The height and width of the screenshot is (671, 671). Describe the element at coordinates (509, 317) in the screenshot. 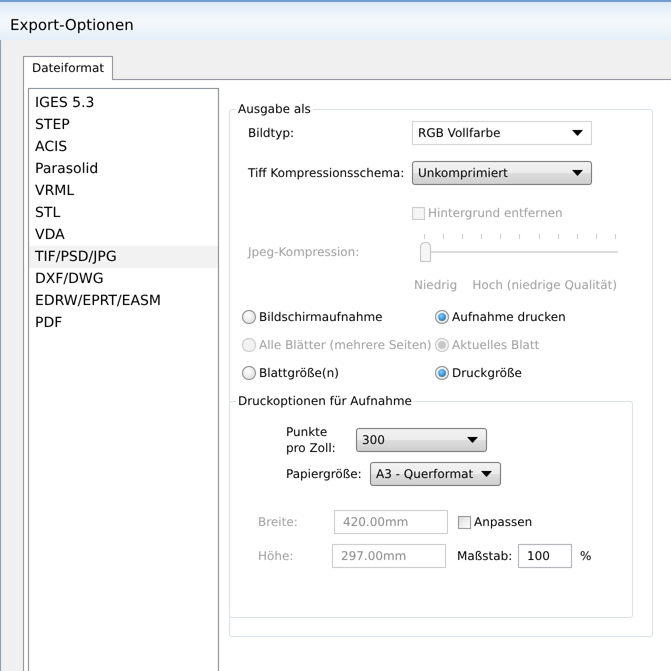

I see `radio-label: Aufnahme drucken` at that location.